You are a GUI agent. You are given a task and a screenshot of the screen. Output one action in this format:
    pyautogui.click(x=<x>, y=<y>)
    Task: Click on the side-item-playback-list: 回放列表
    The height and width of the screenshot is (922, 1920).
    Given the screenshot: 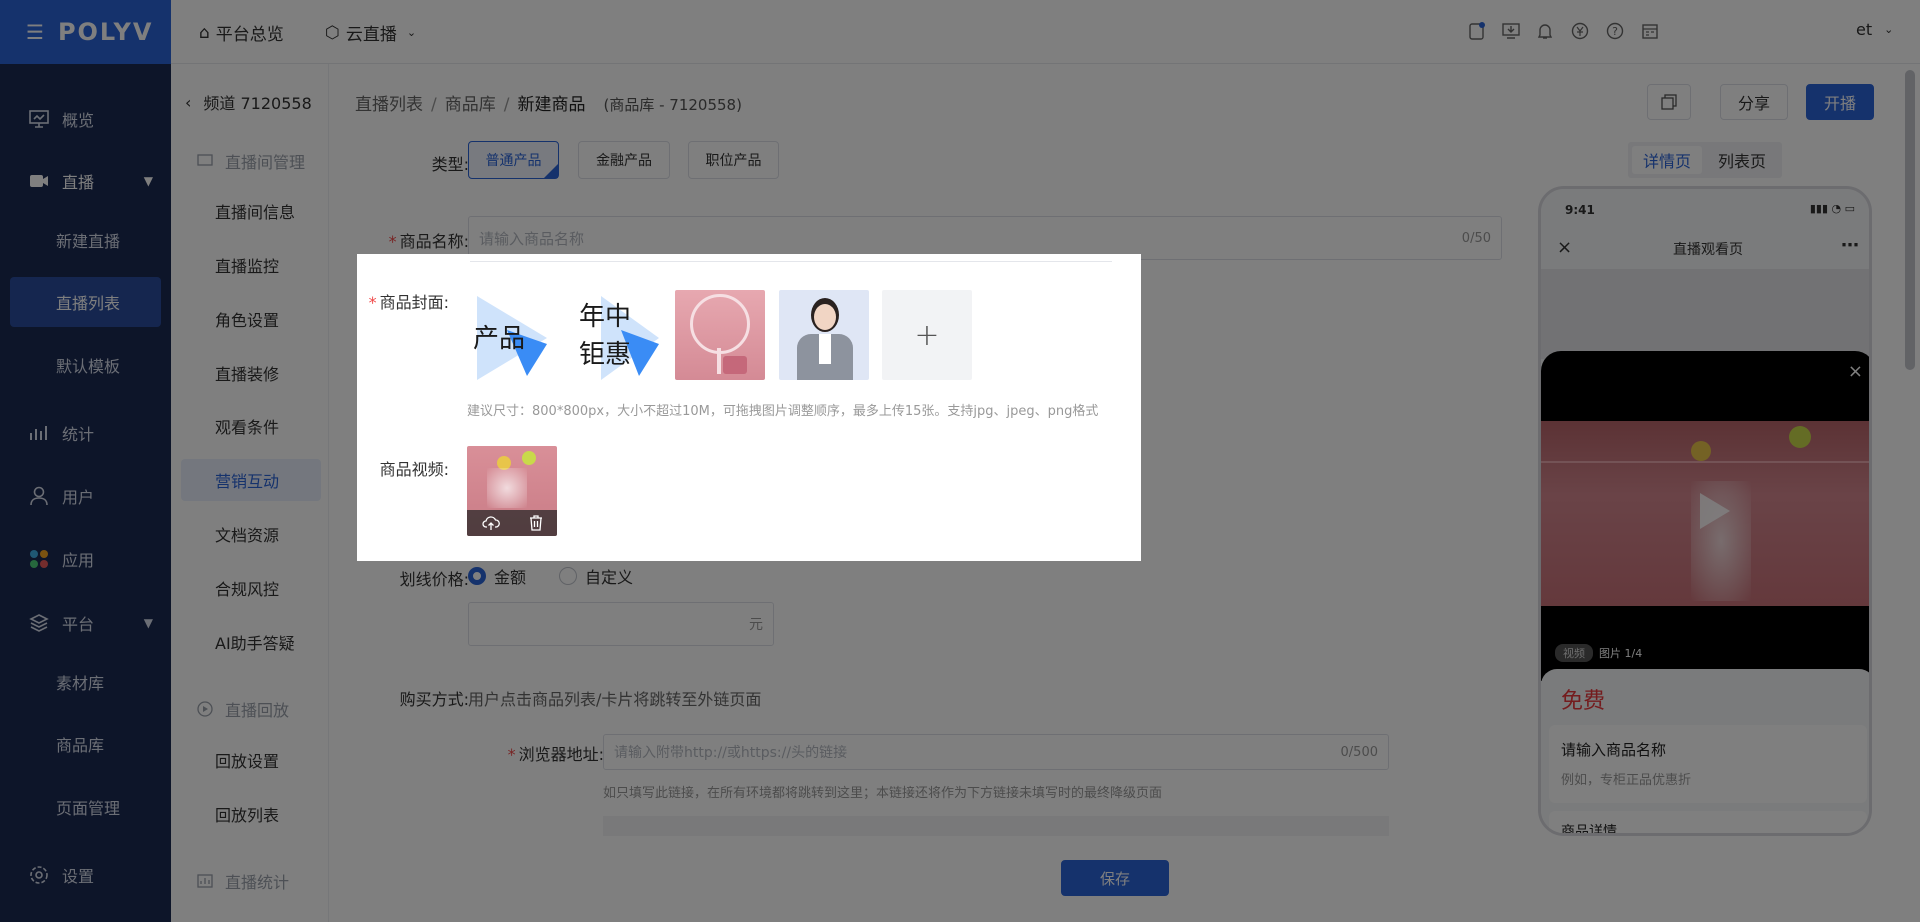 What is the action you would take?
    pyautogui.click(x=251, y=814)
    